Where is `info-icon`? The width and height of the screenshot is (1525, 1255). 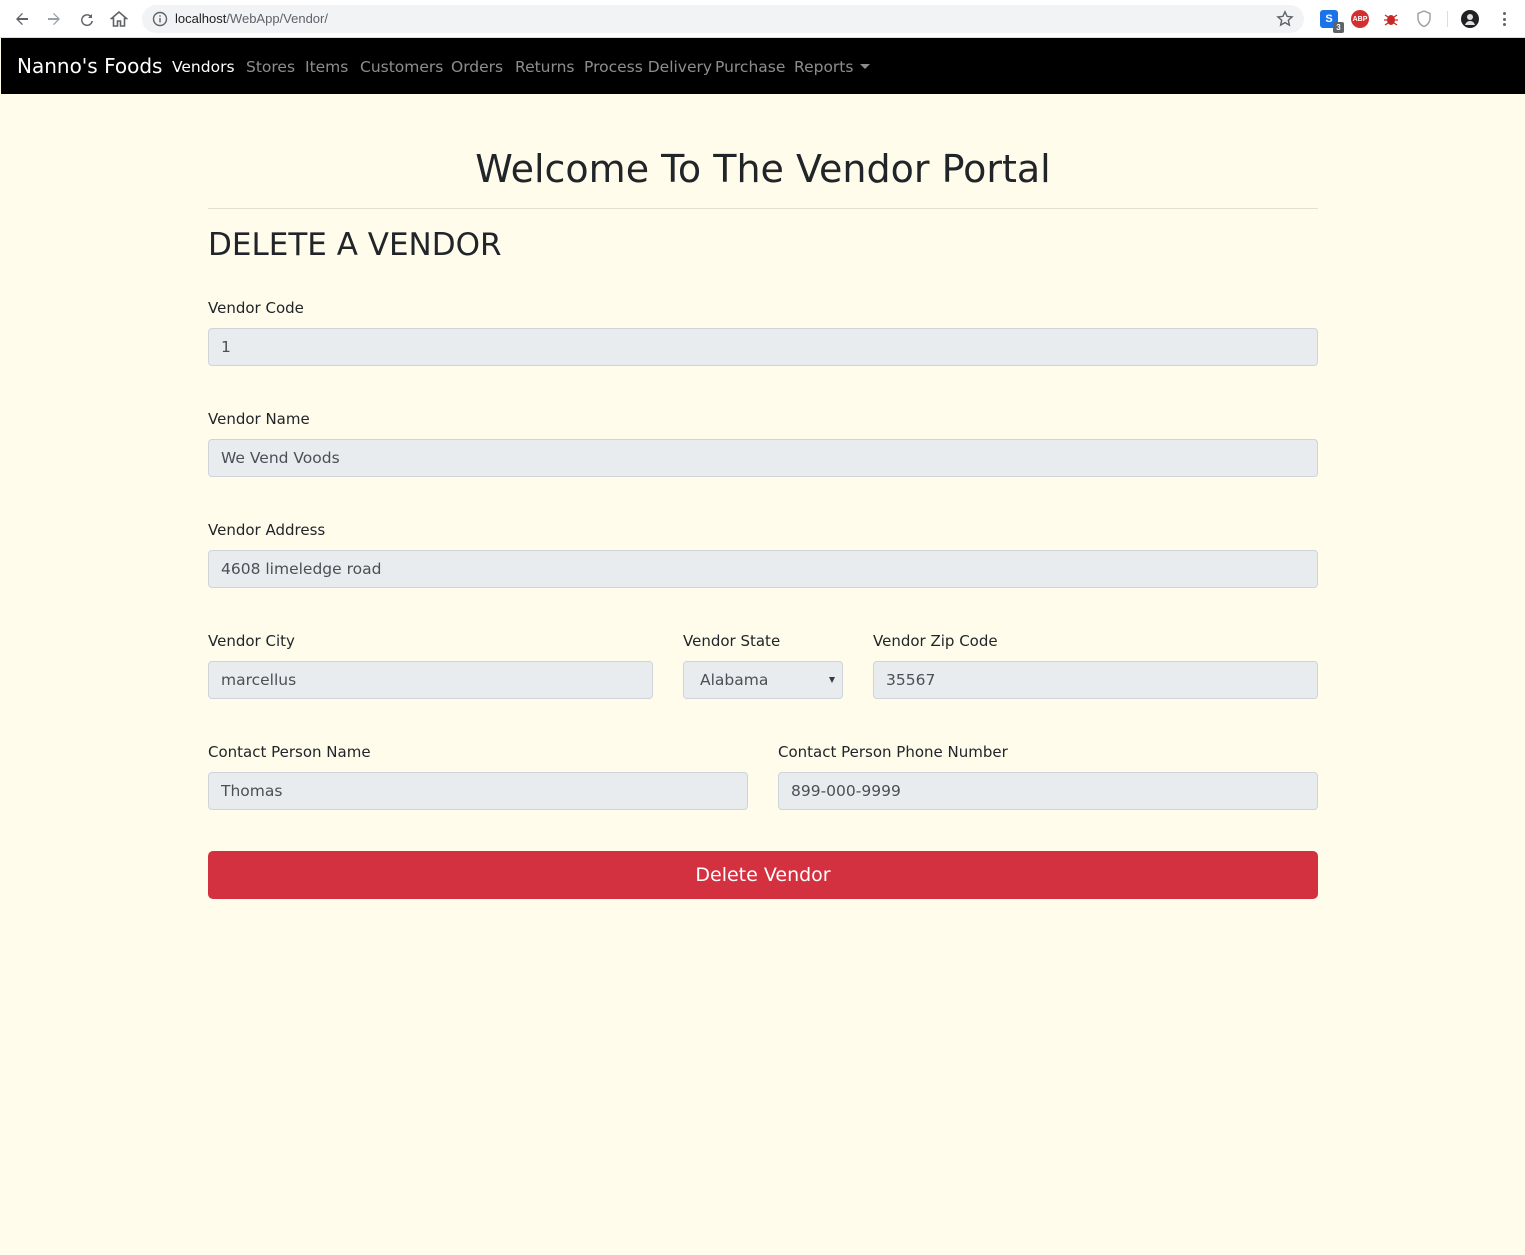
info-icon is located at coordinates (160, 19).